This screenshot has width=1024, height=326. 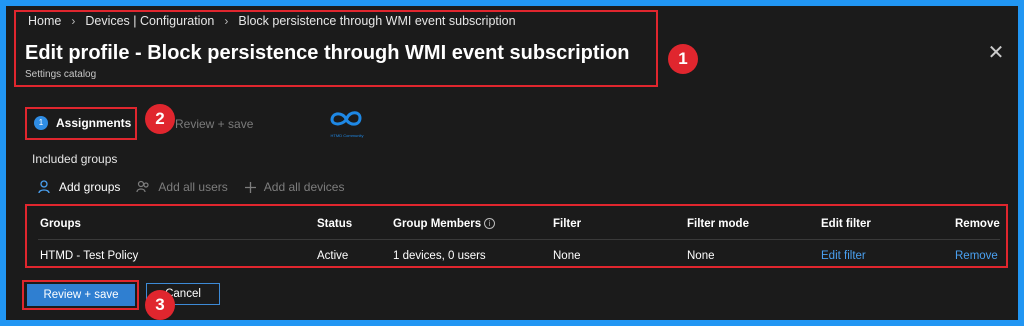 I want to click on add-all-users-button: Add all users, so click(x=182, y=187).